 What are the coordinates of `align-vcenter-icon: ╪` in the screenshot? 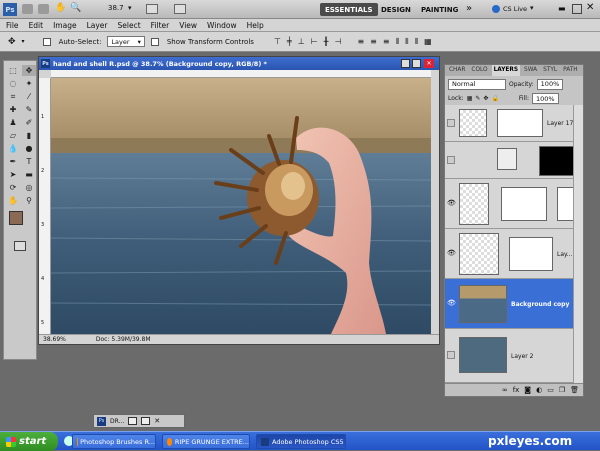 It's located at (289, 41).